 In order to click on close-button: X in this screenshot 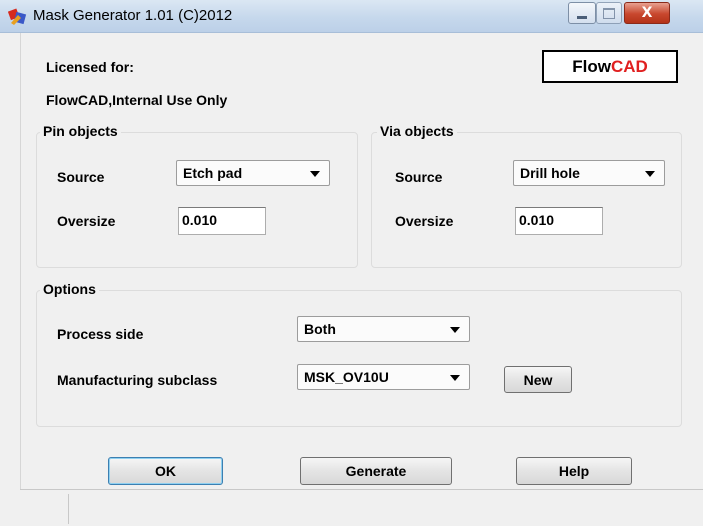, I will do `click(647, 13)`.